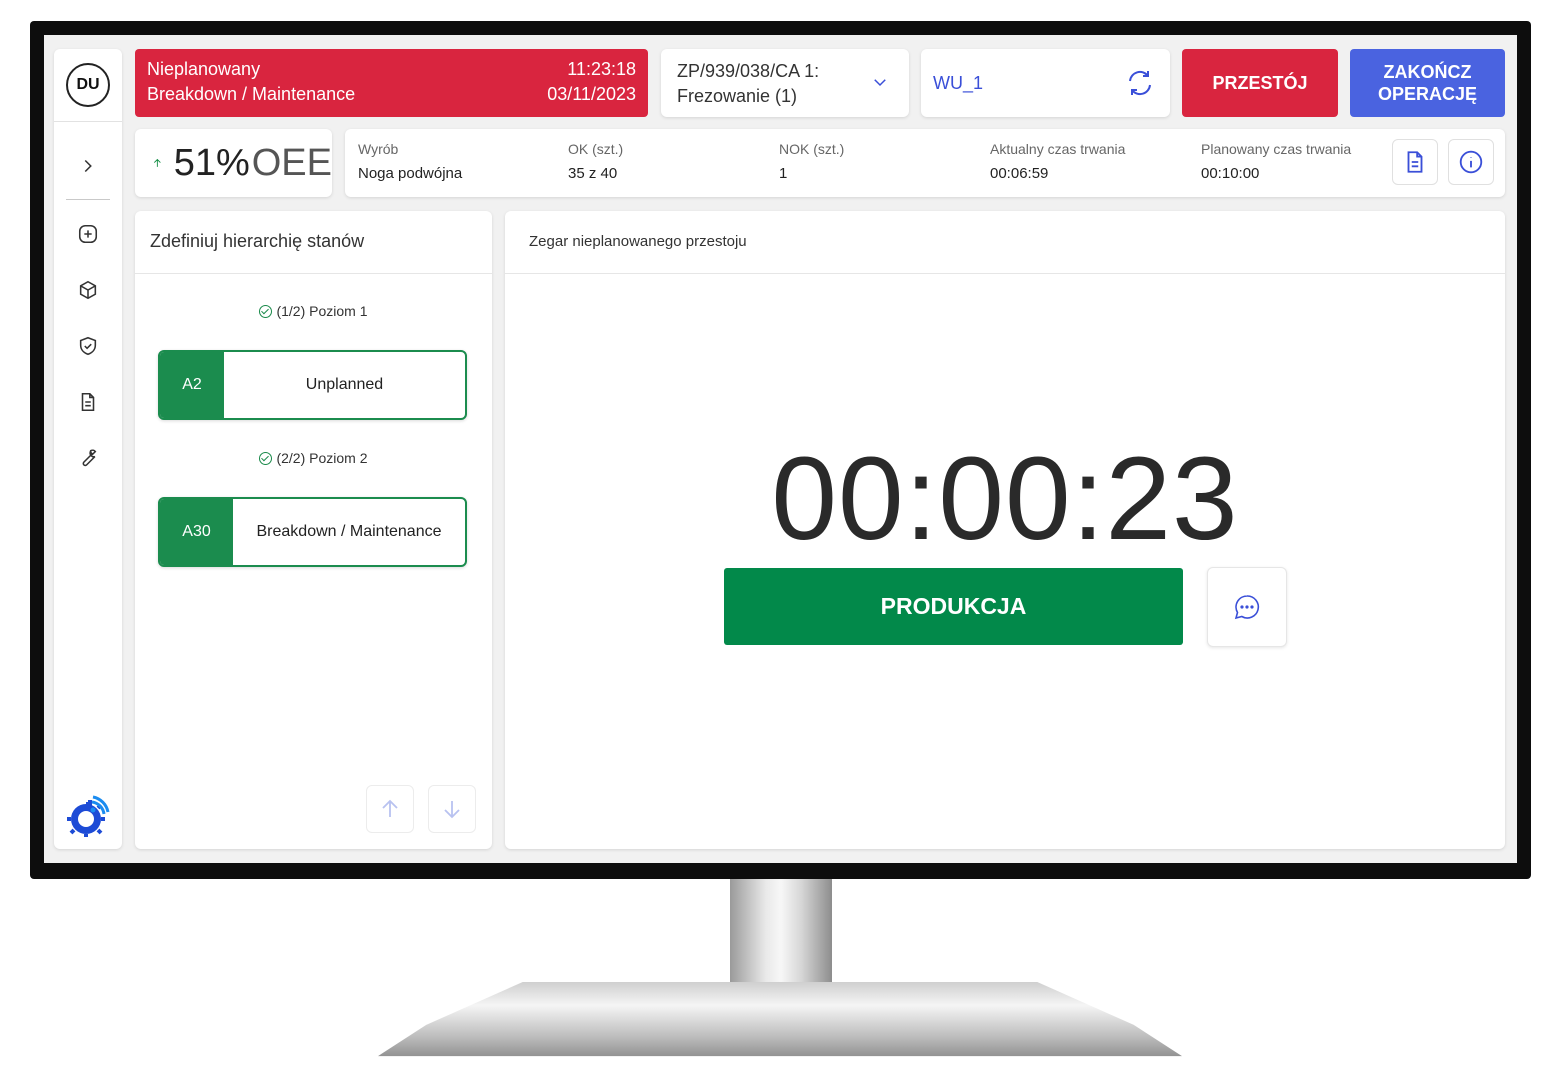  Describe the element at coordinates (410, 161) in the screenshot. I see `product-info: Wyrób Noga podwójna` at that location.